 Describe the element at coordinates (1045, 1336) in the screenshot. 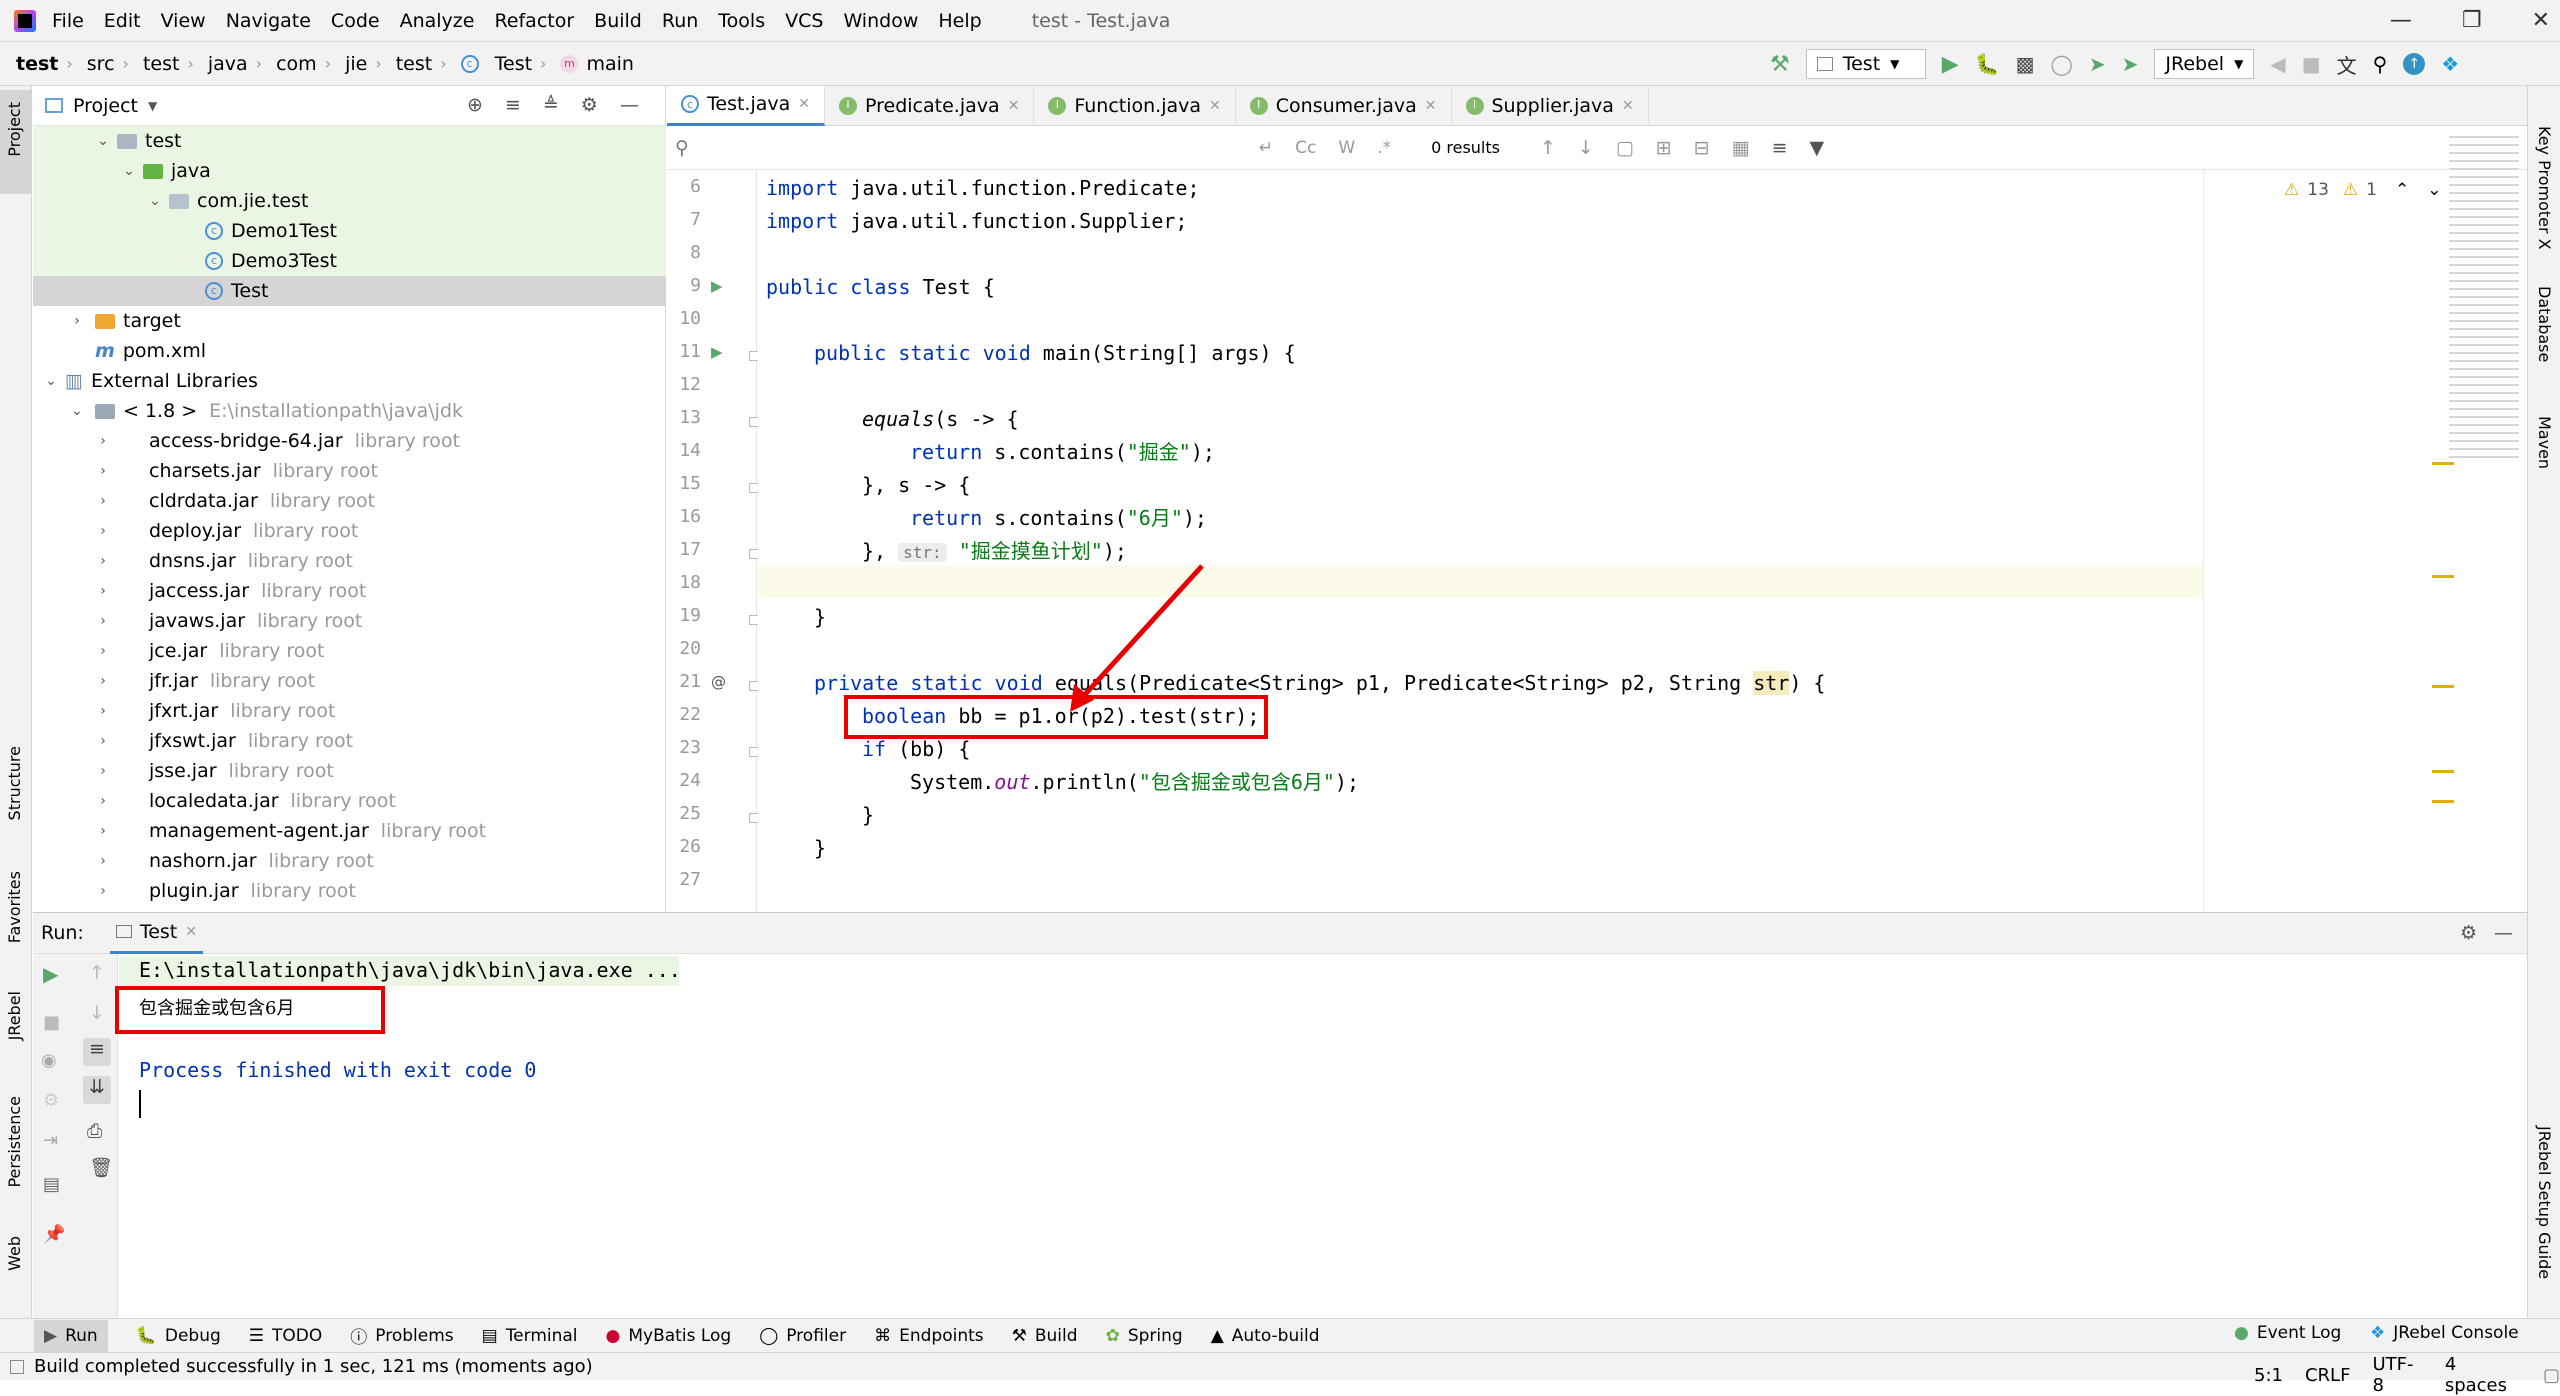

I see `build-tool-button: ⚒ Build` at that location.